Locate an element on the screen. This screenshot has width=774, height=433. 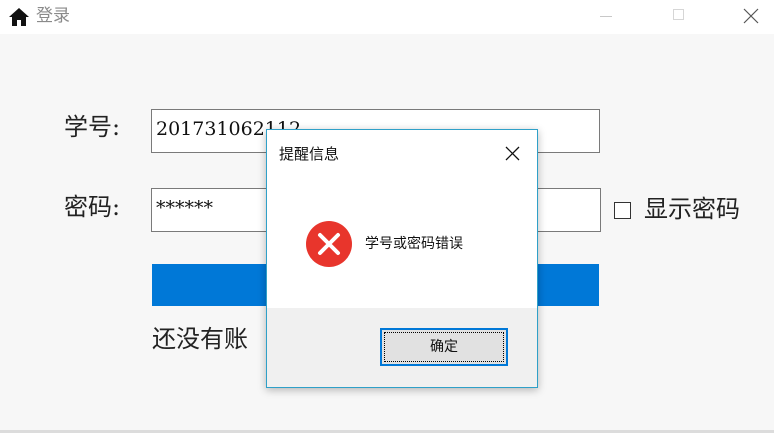
dialog-footer: 确定 is located at coordinates (402, 347).